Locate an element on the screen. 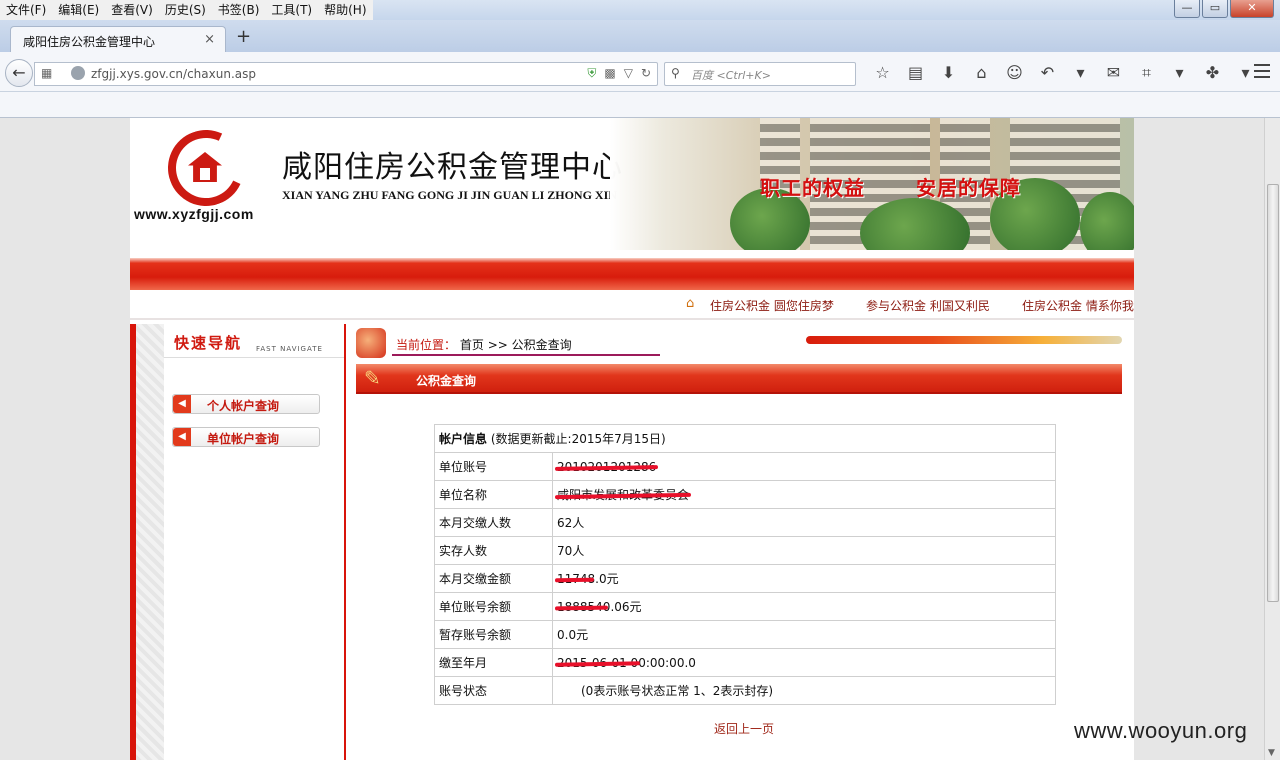 Image resolution: width=1280 pixels, height=760 pixels. breadcrumb-label: 当前位置： is located at coordinates (426, 345).